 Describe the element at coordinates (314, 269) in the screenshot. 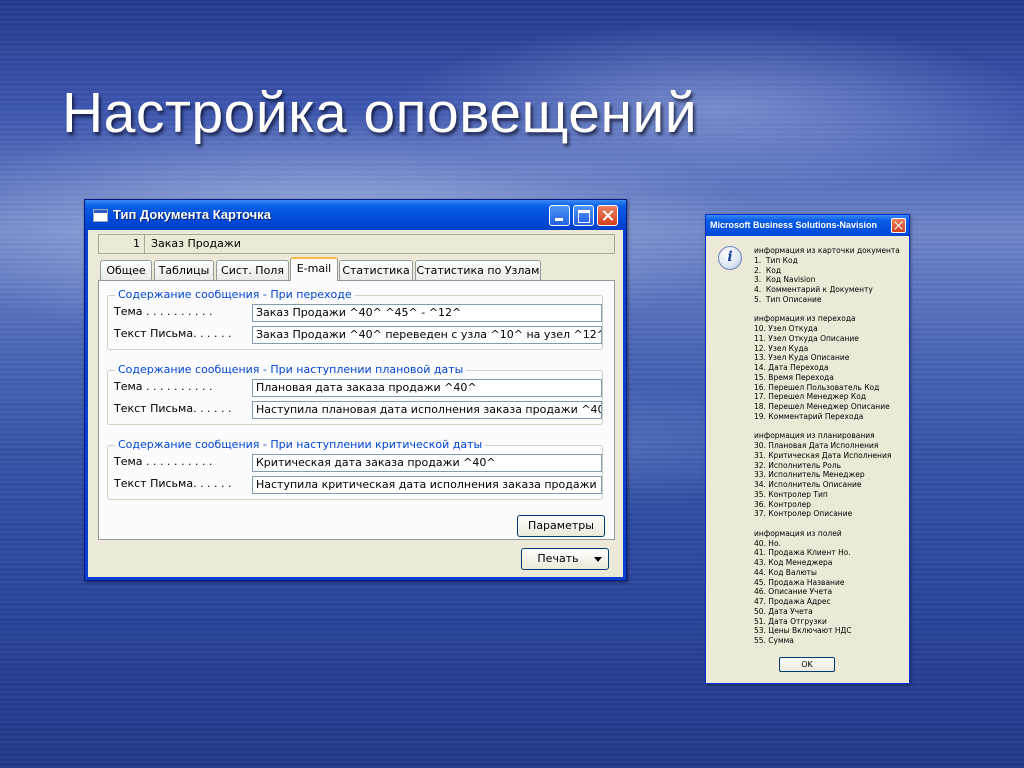

I see `tab-email: E-mail` at that location.